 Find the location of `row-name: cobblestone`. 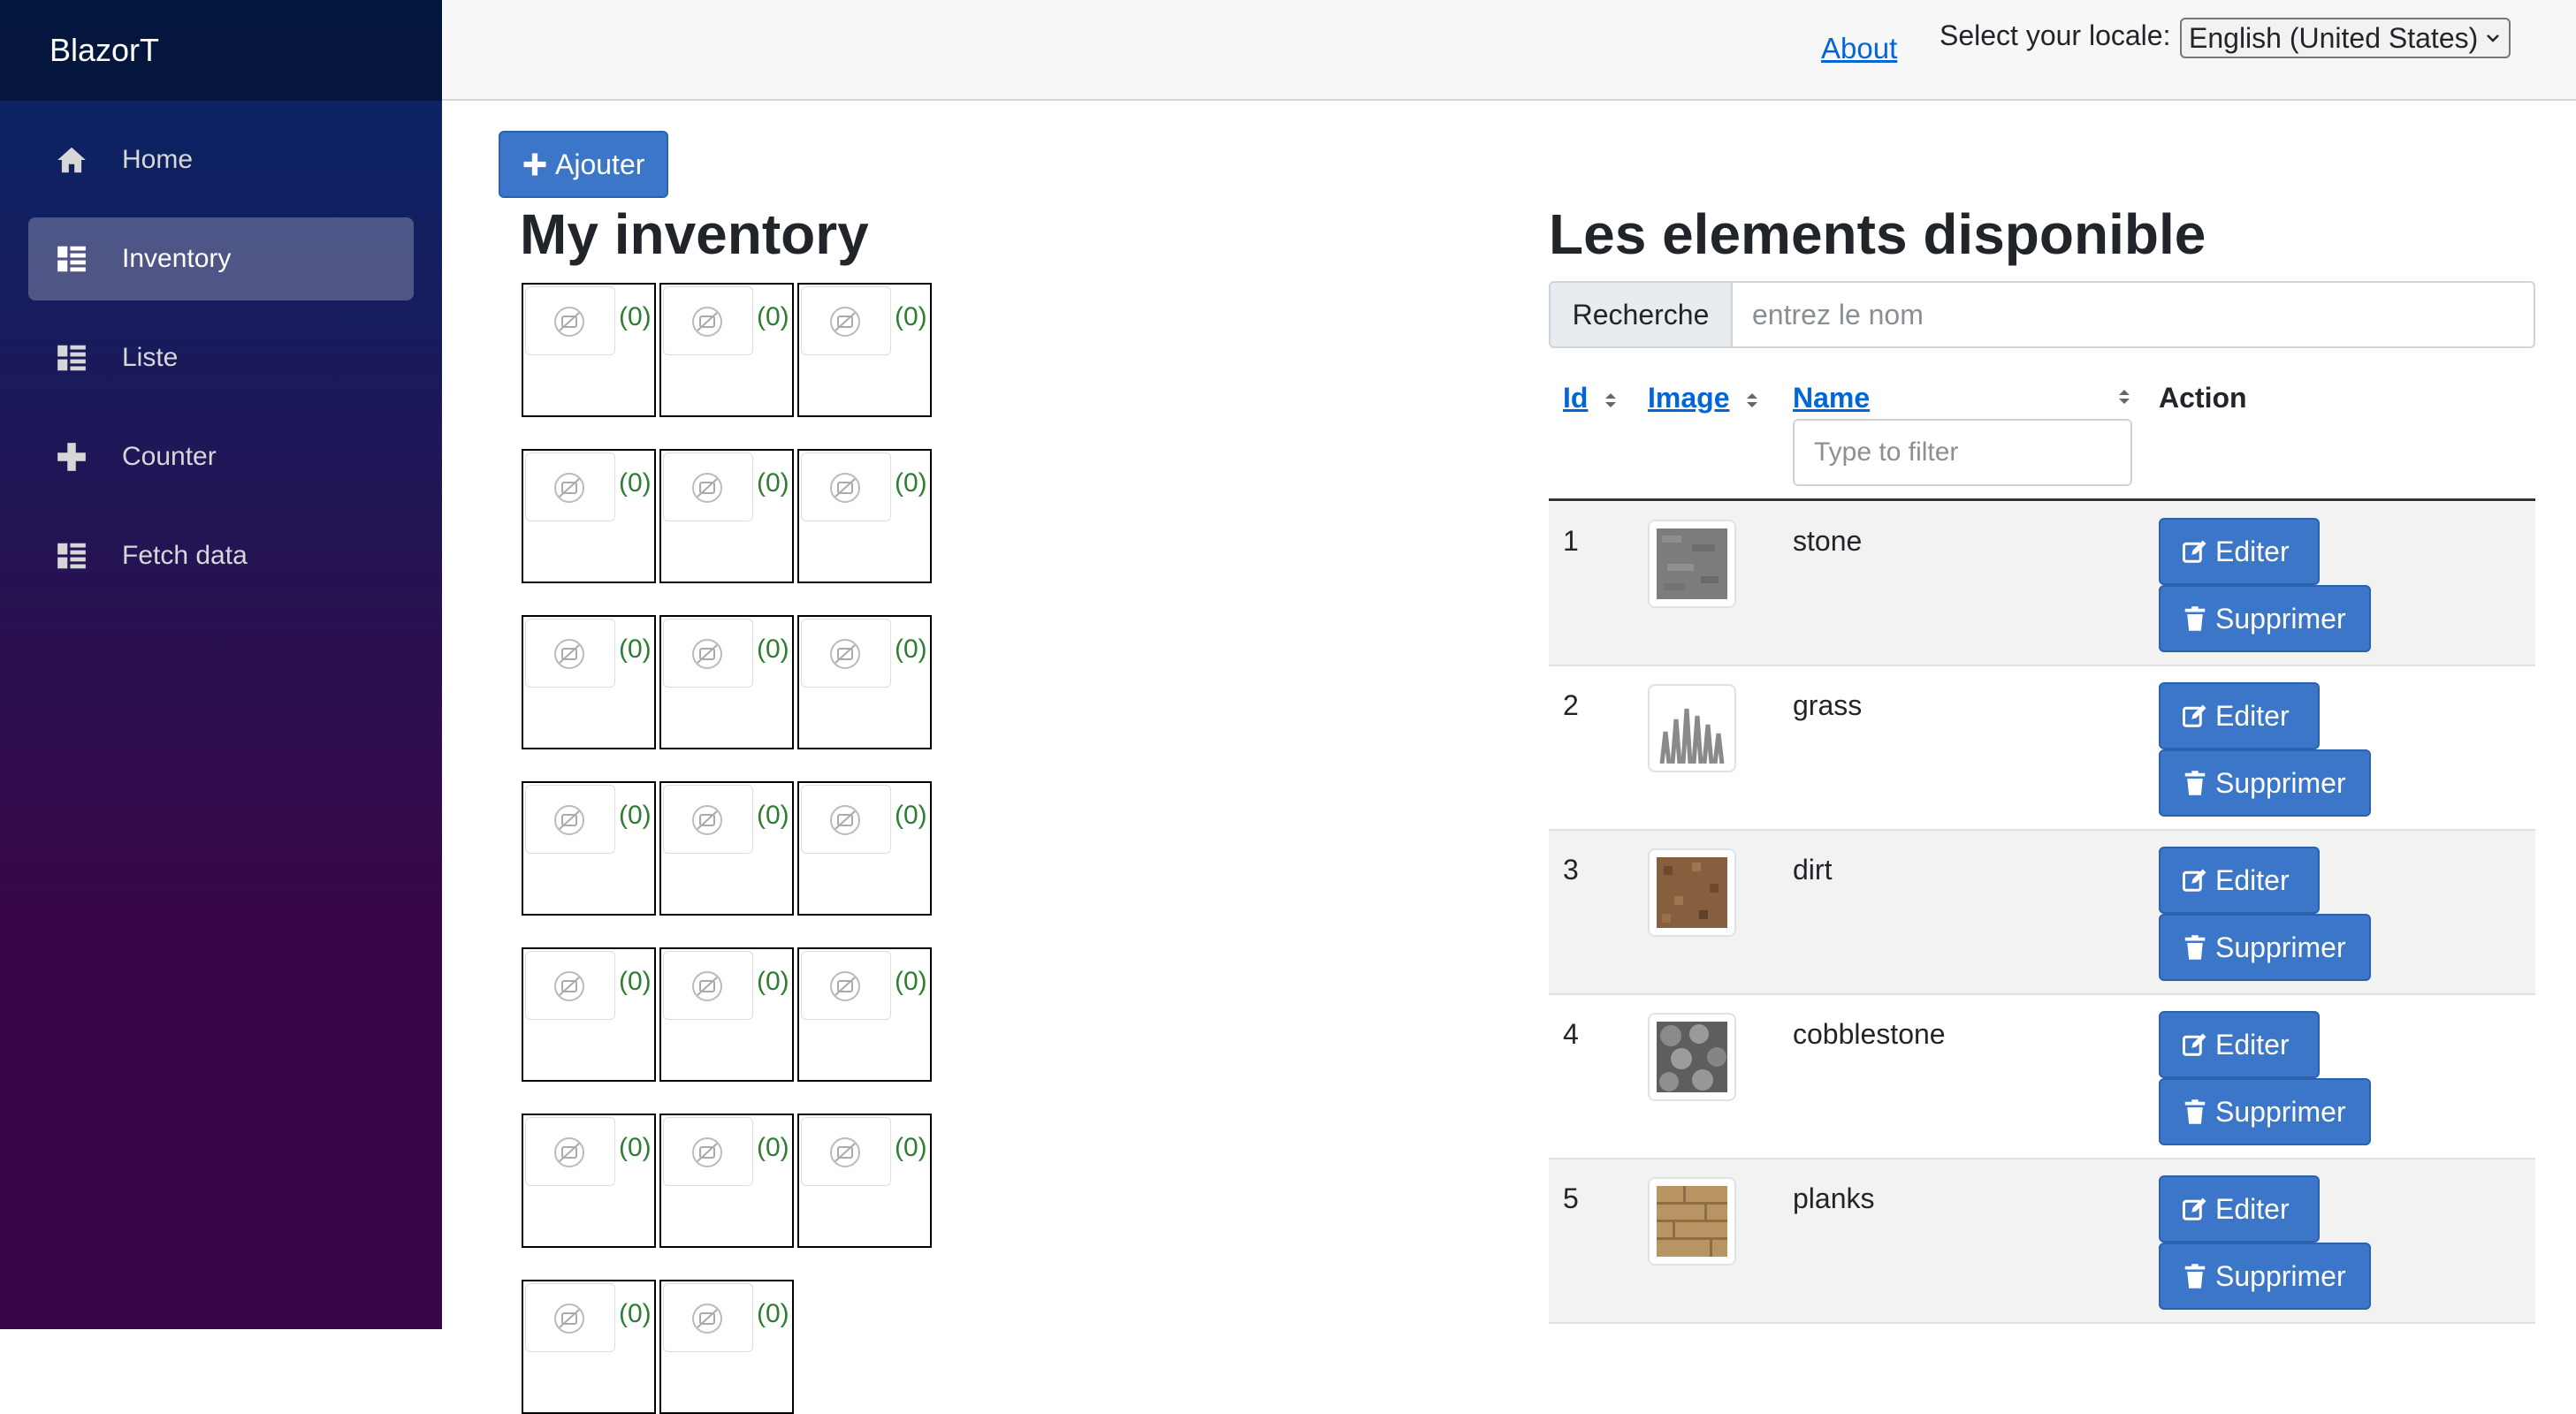

row-name: cobblestone is located at coordinates (1869, 1034).